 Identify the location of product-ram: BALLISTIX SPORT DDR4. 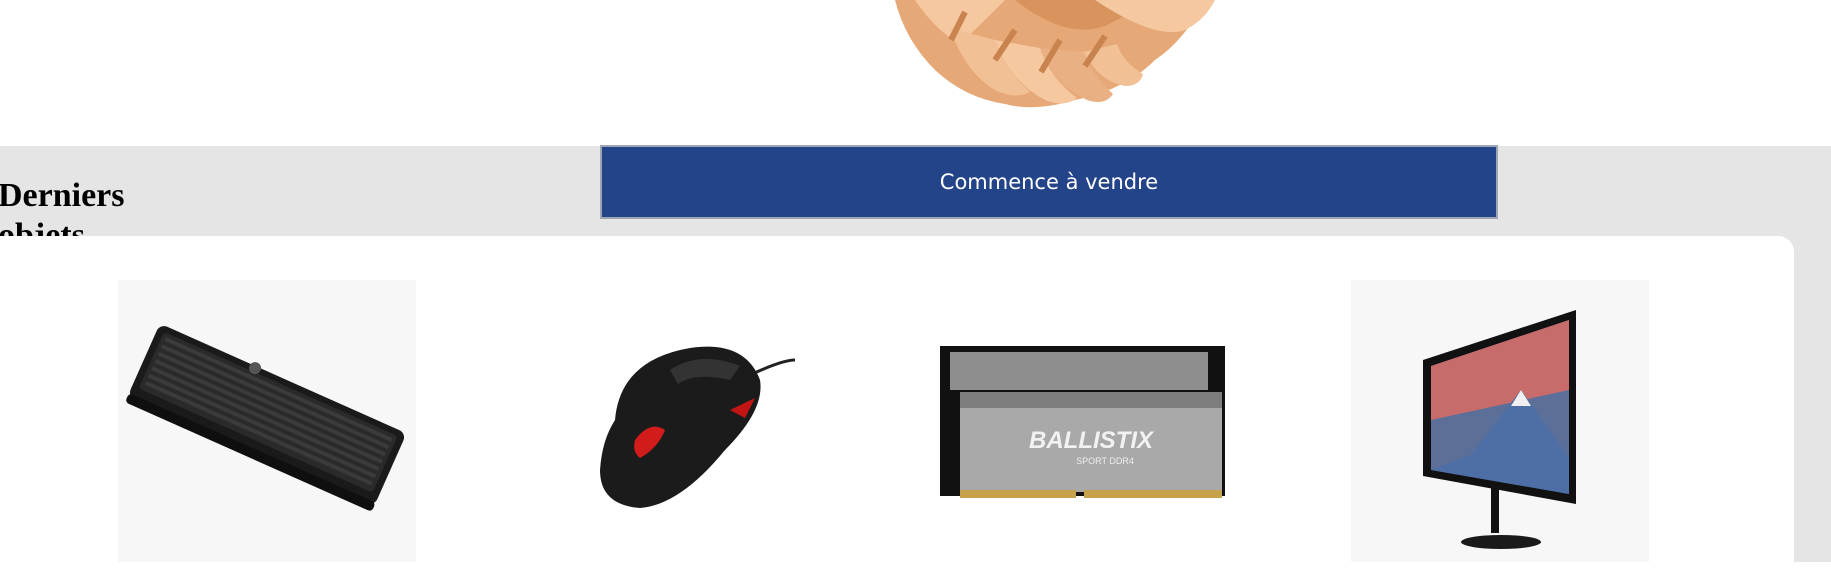
(1084, 421).